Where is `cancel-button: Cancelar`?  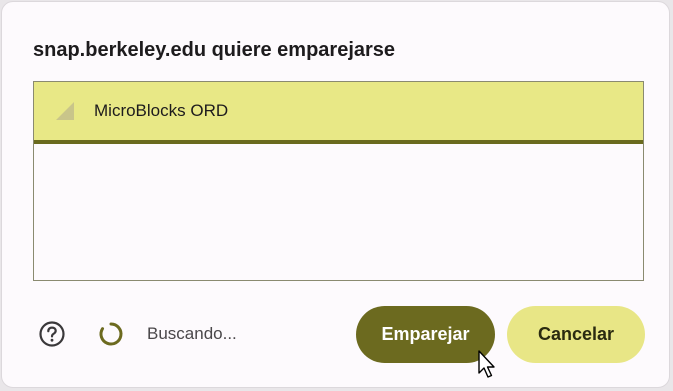
cancel-button: Cancelar is located at coordinates (576, 334).